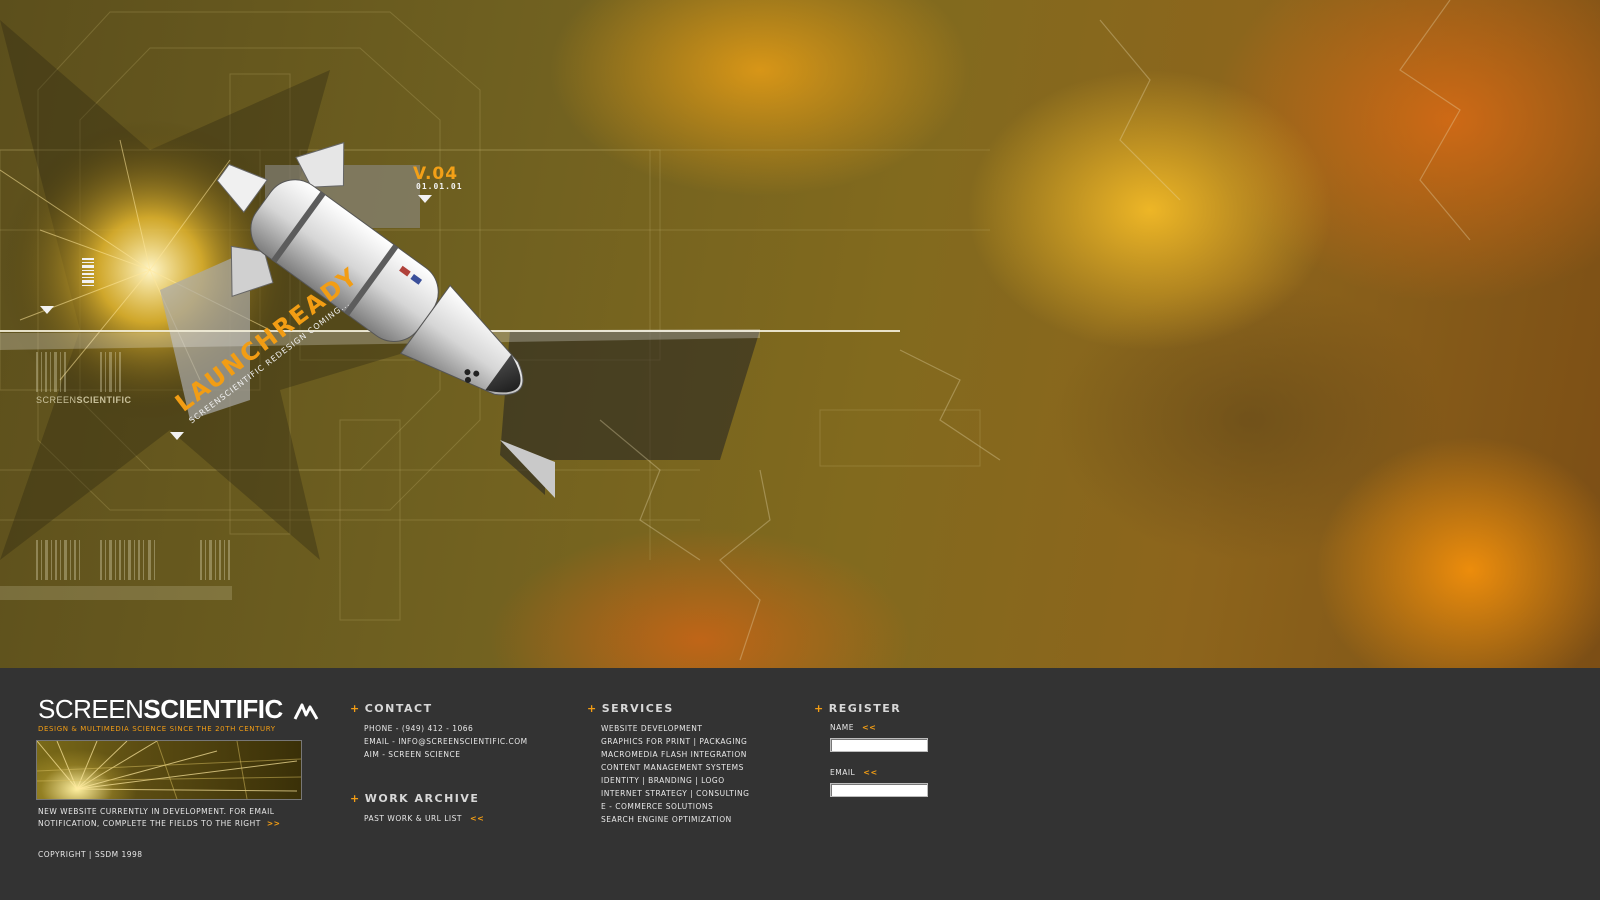 Image resolution: width=1600 pixels, height=900 pixels. Describe the element at coordinates (425, 199) in the screenshot. I see `triangle-marker` at that location.